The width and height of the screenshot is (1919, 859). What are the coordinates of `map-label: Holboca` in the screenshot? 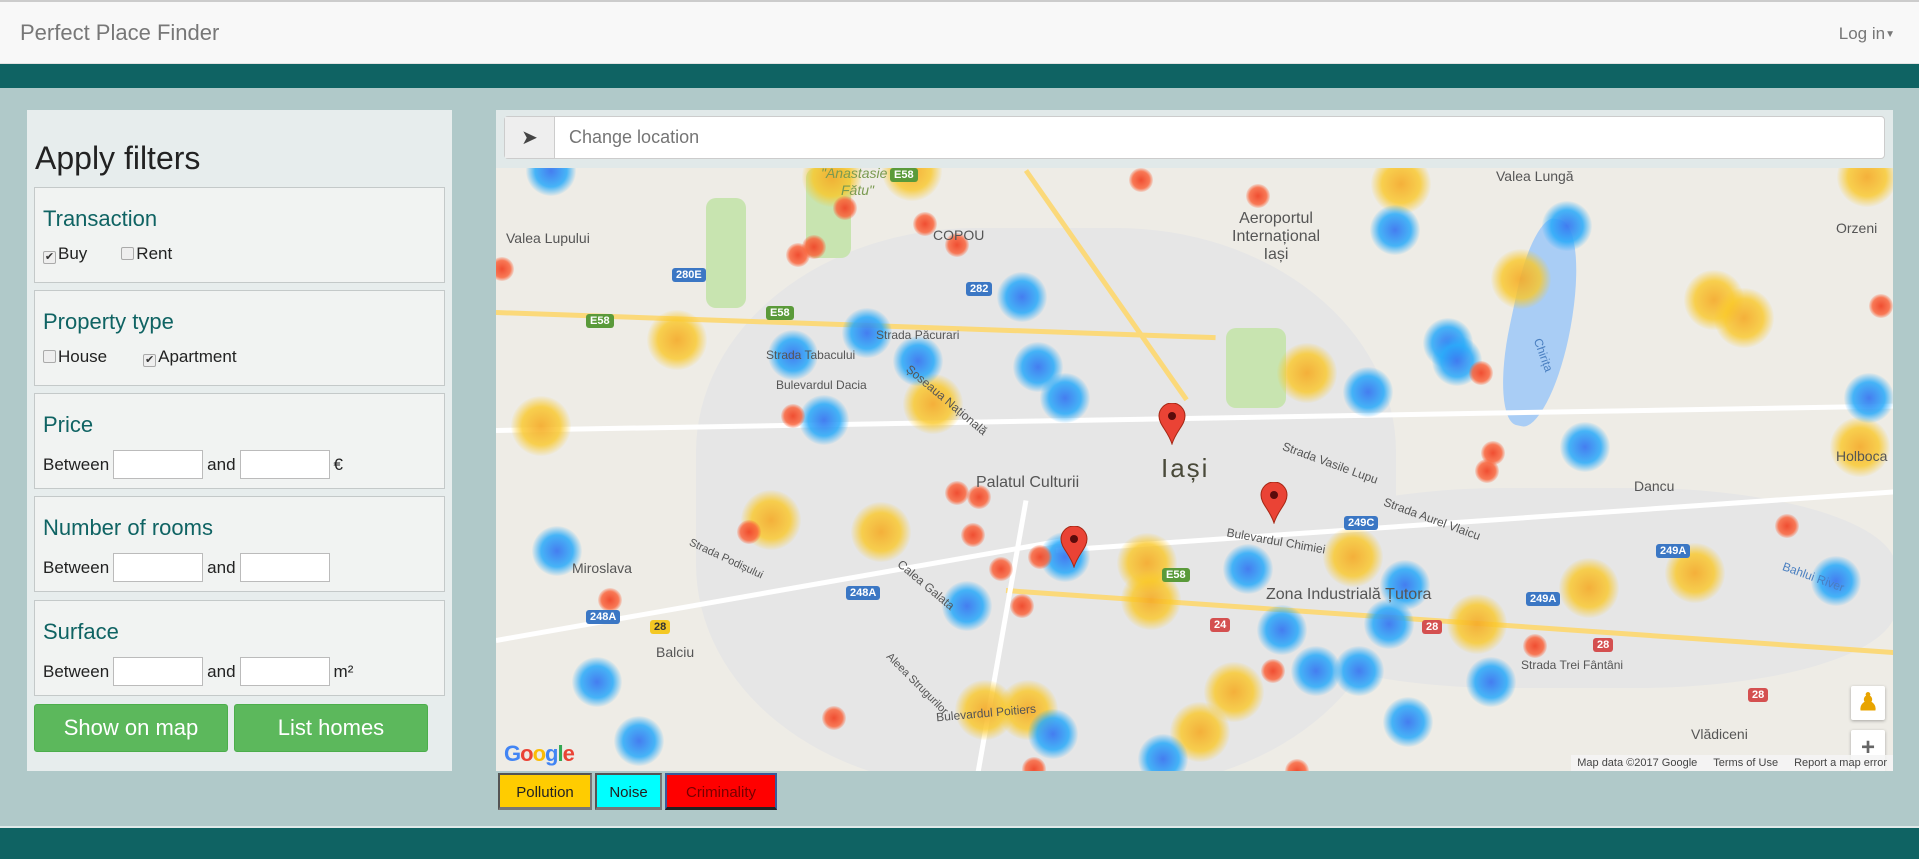 It's located at (1862, 456).